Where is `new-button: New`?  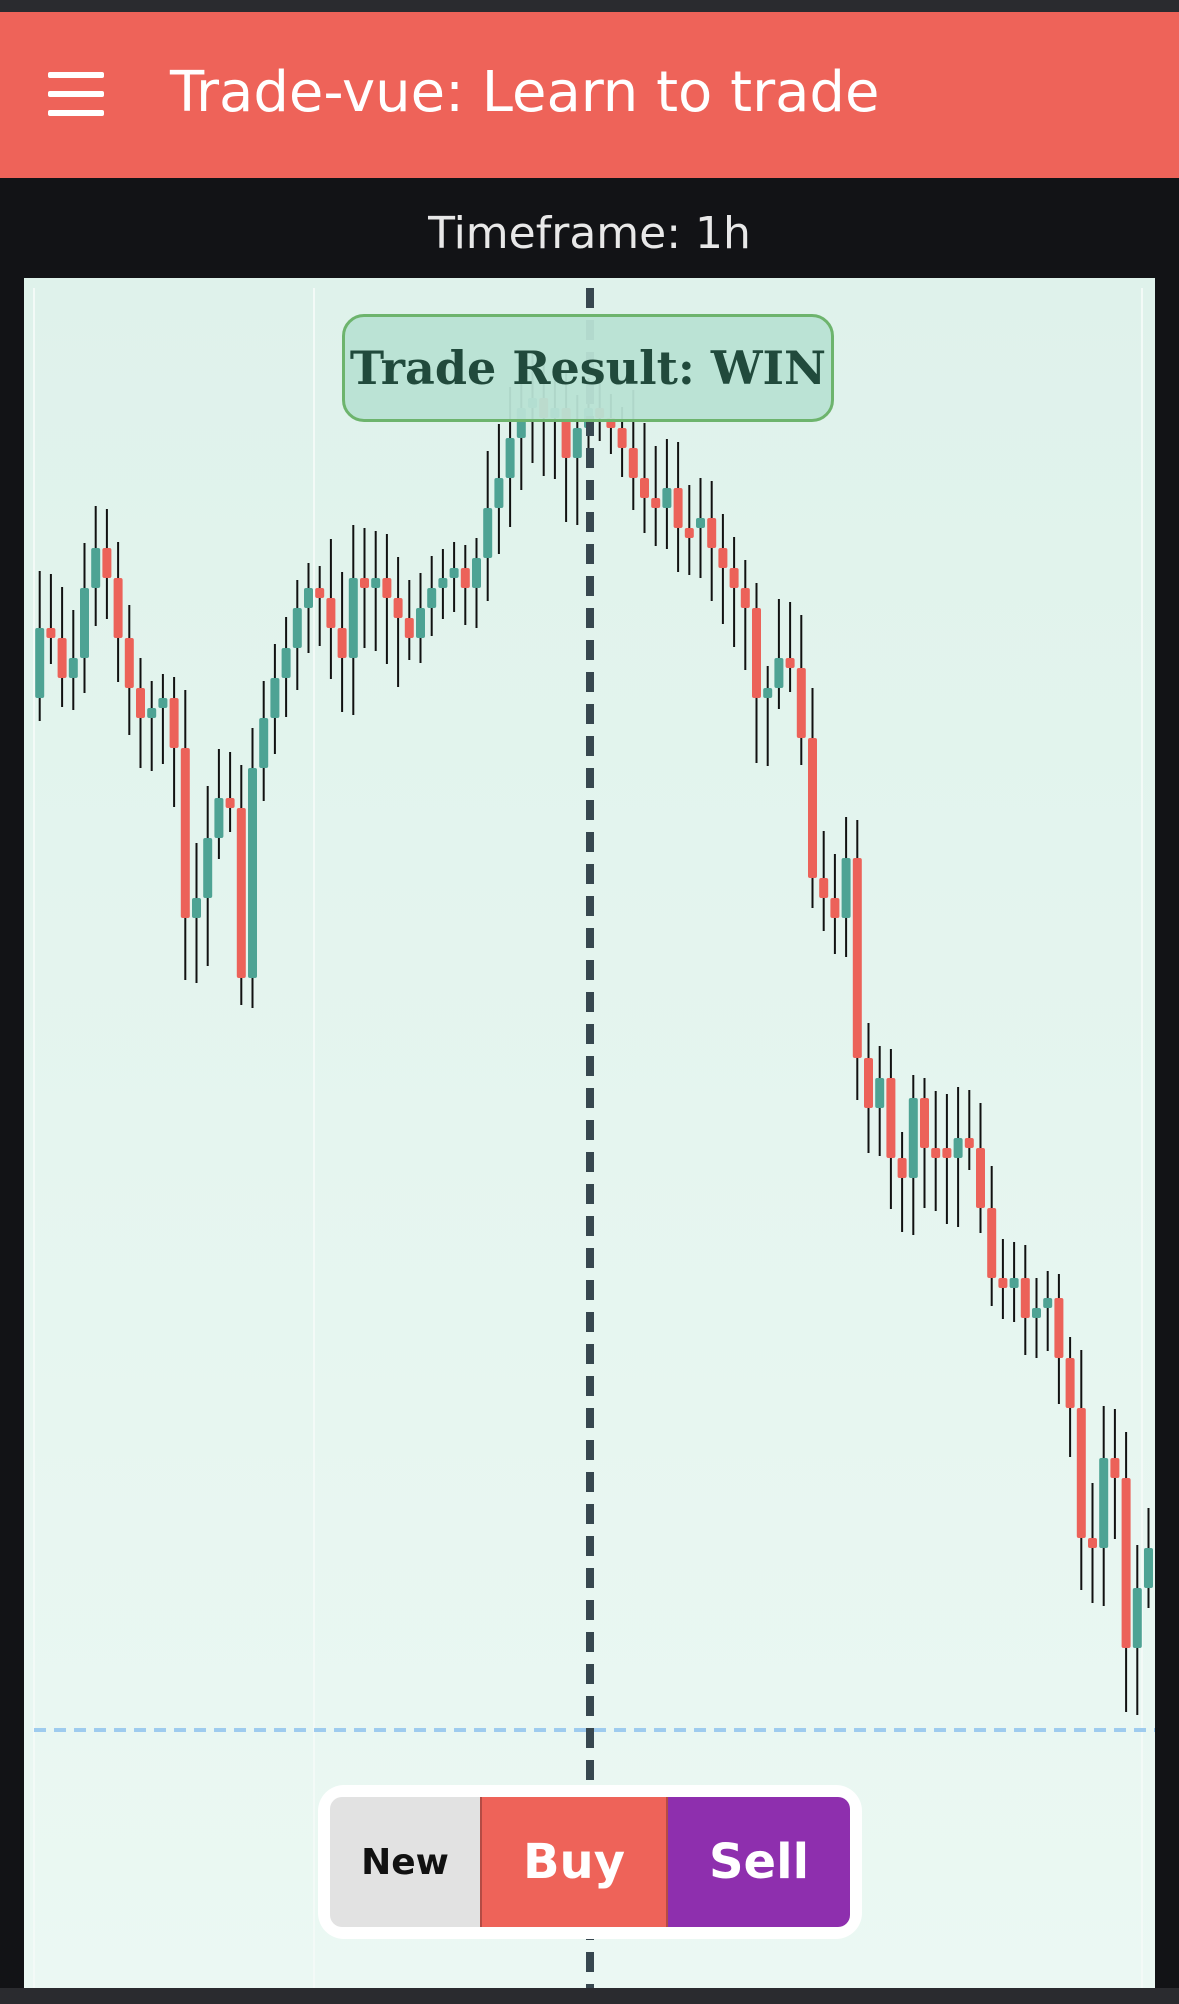
new-button: New is located at coordinates (405, 1862).